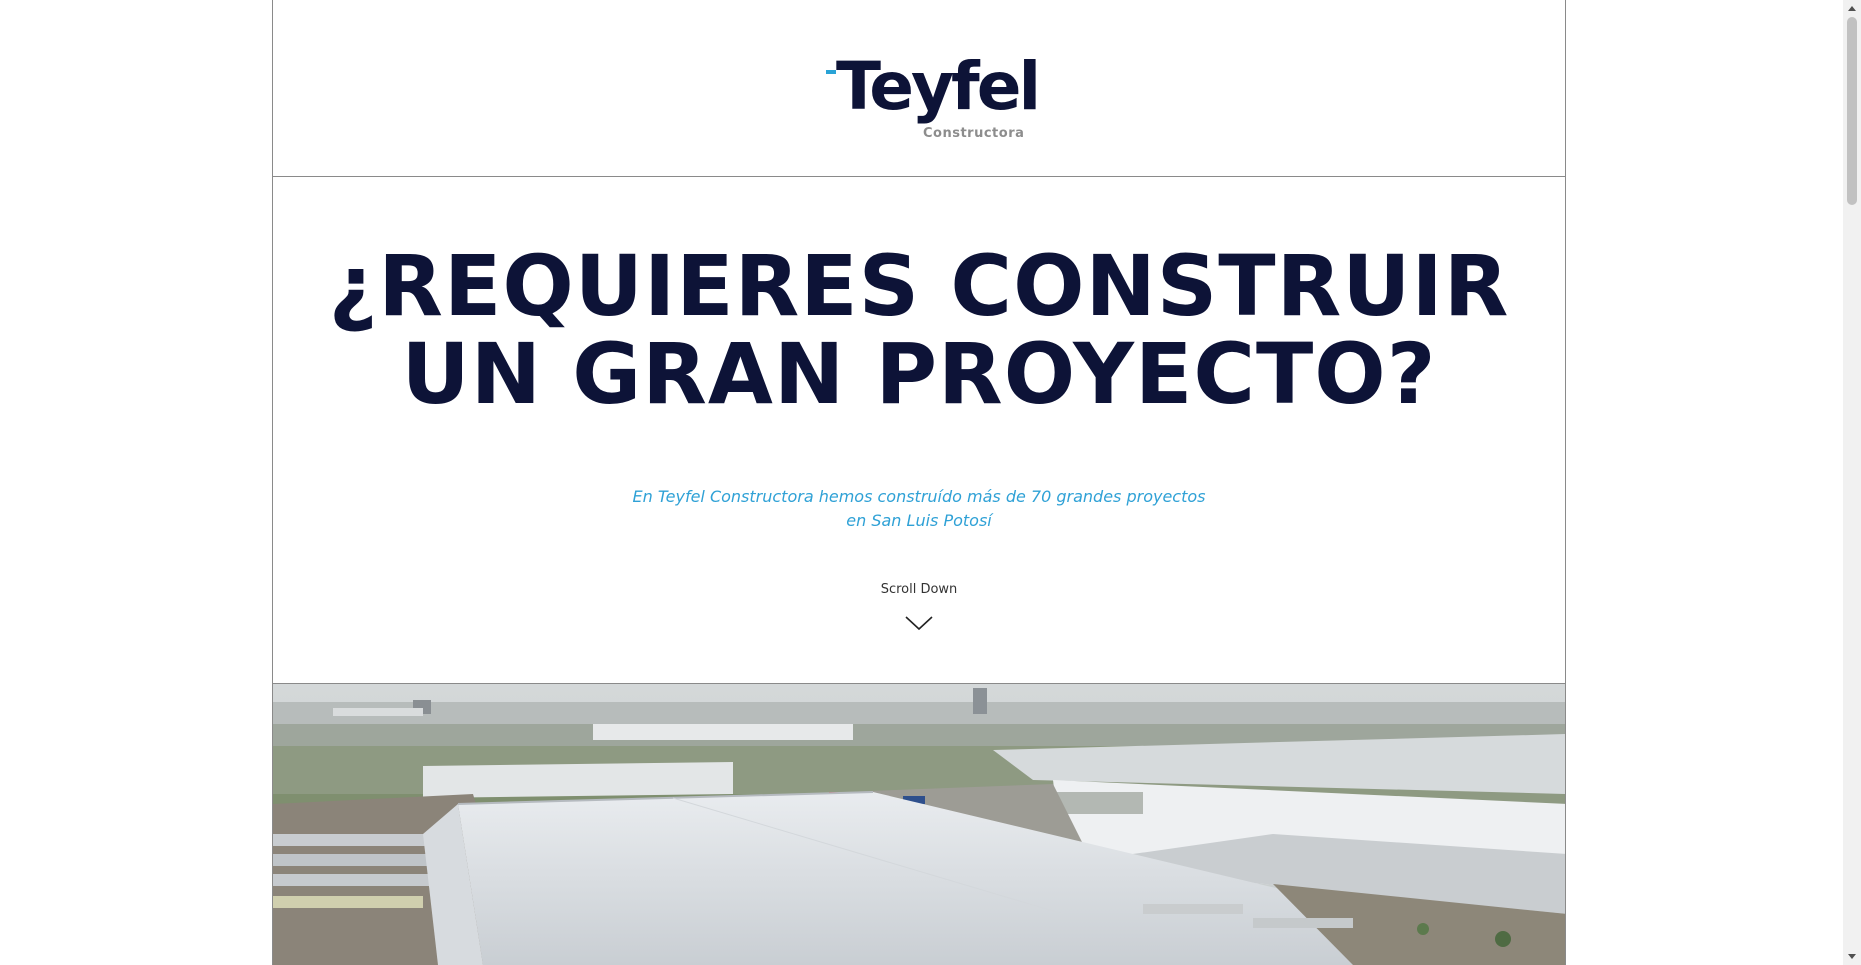 The height and width of the screenshot is (965, 1861). Describe the element at coordinates (1852, 956) in the screenshot. I see `scroll-down-arrow-icon` at that location.